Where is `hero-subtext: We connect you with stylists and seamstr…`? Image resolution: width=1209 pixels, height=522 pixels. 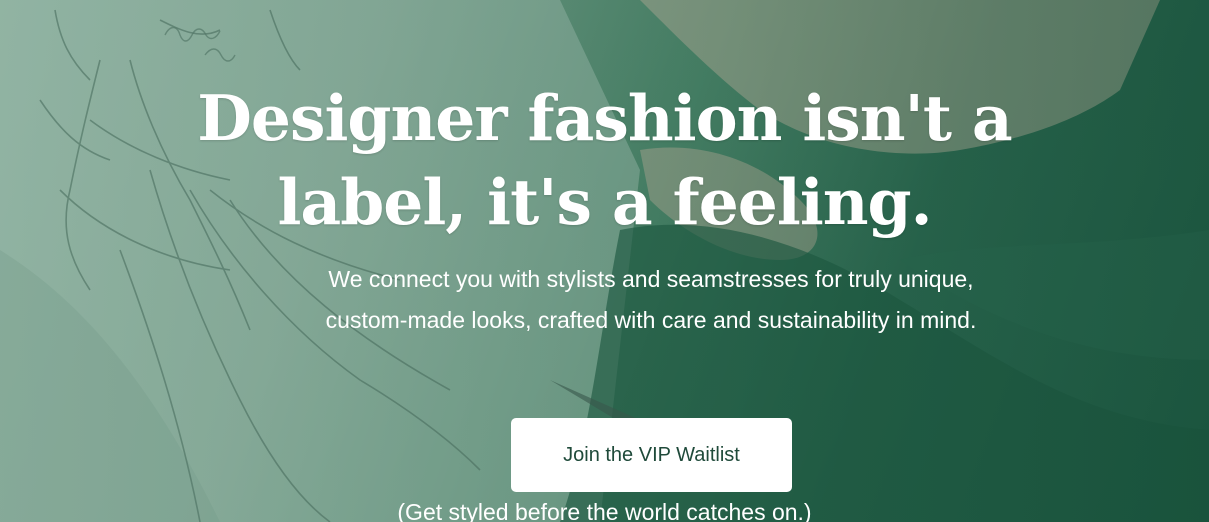
hero-subtext: We connect you with stylists and seamstr… is located at coordinates (651, 299).